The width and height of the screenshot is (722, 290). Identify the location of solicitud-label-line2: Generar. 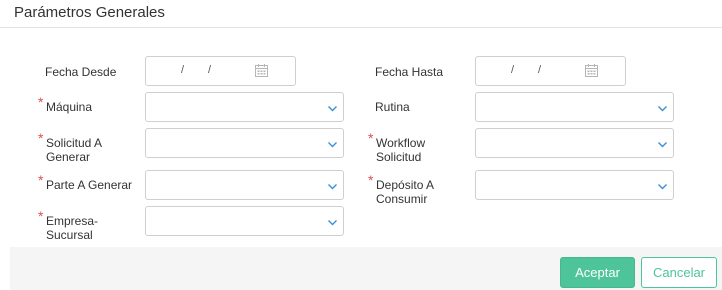
(68, 157).